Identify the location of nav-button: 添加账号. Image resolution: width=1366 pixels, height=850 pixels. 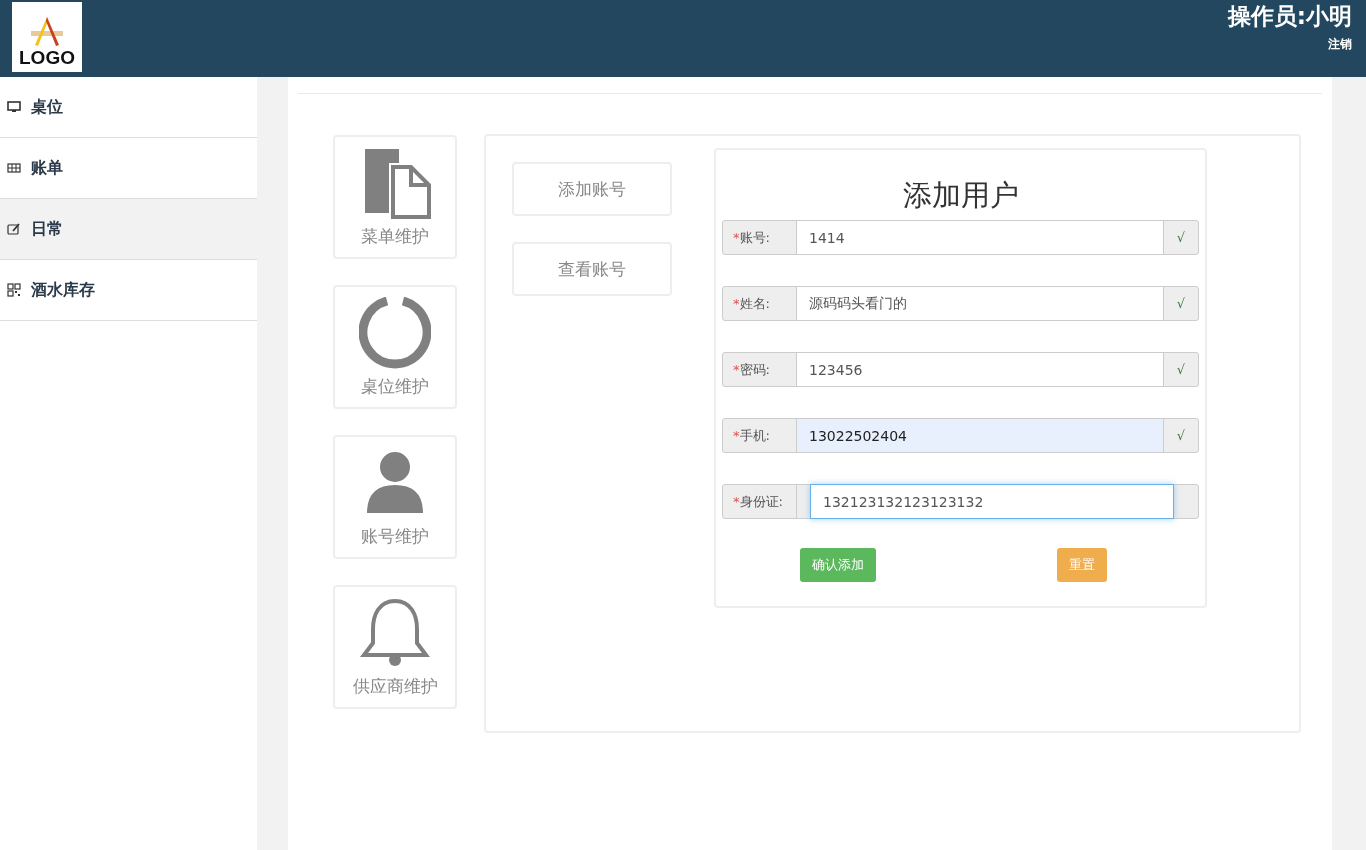
(592, 189).